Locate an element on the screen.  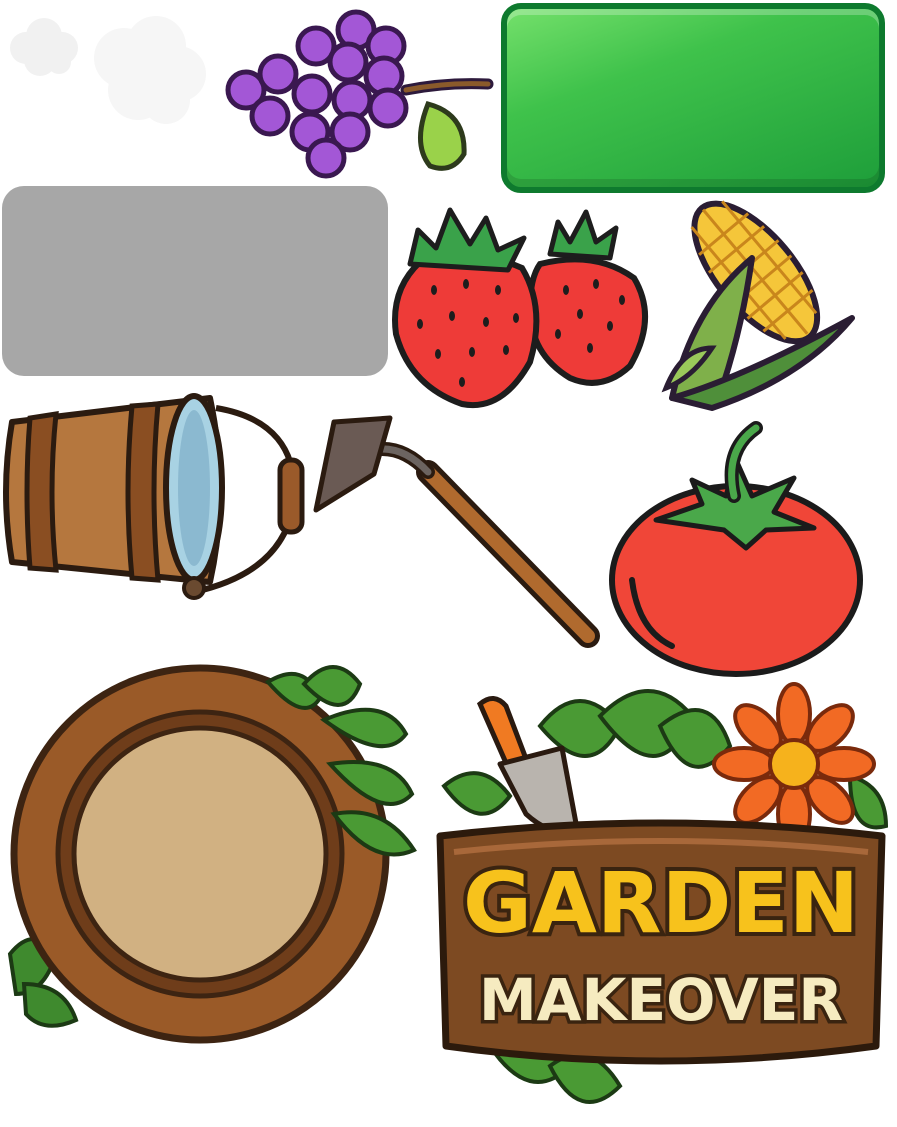
corn-icon is located at coordinates (762, 308).